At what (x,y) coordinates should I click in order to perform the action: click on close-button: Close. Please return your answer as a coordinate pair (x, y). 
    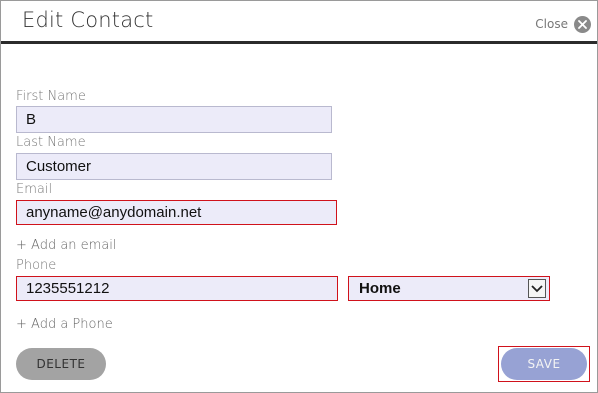
    Looking at the image, I should click on (563, 24).